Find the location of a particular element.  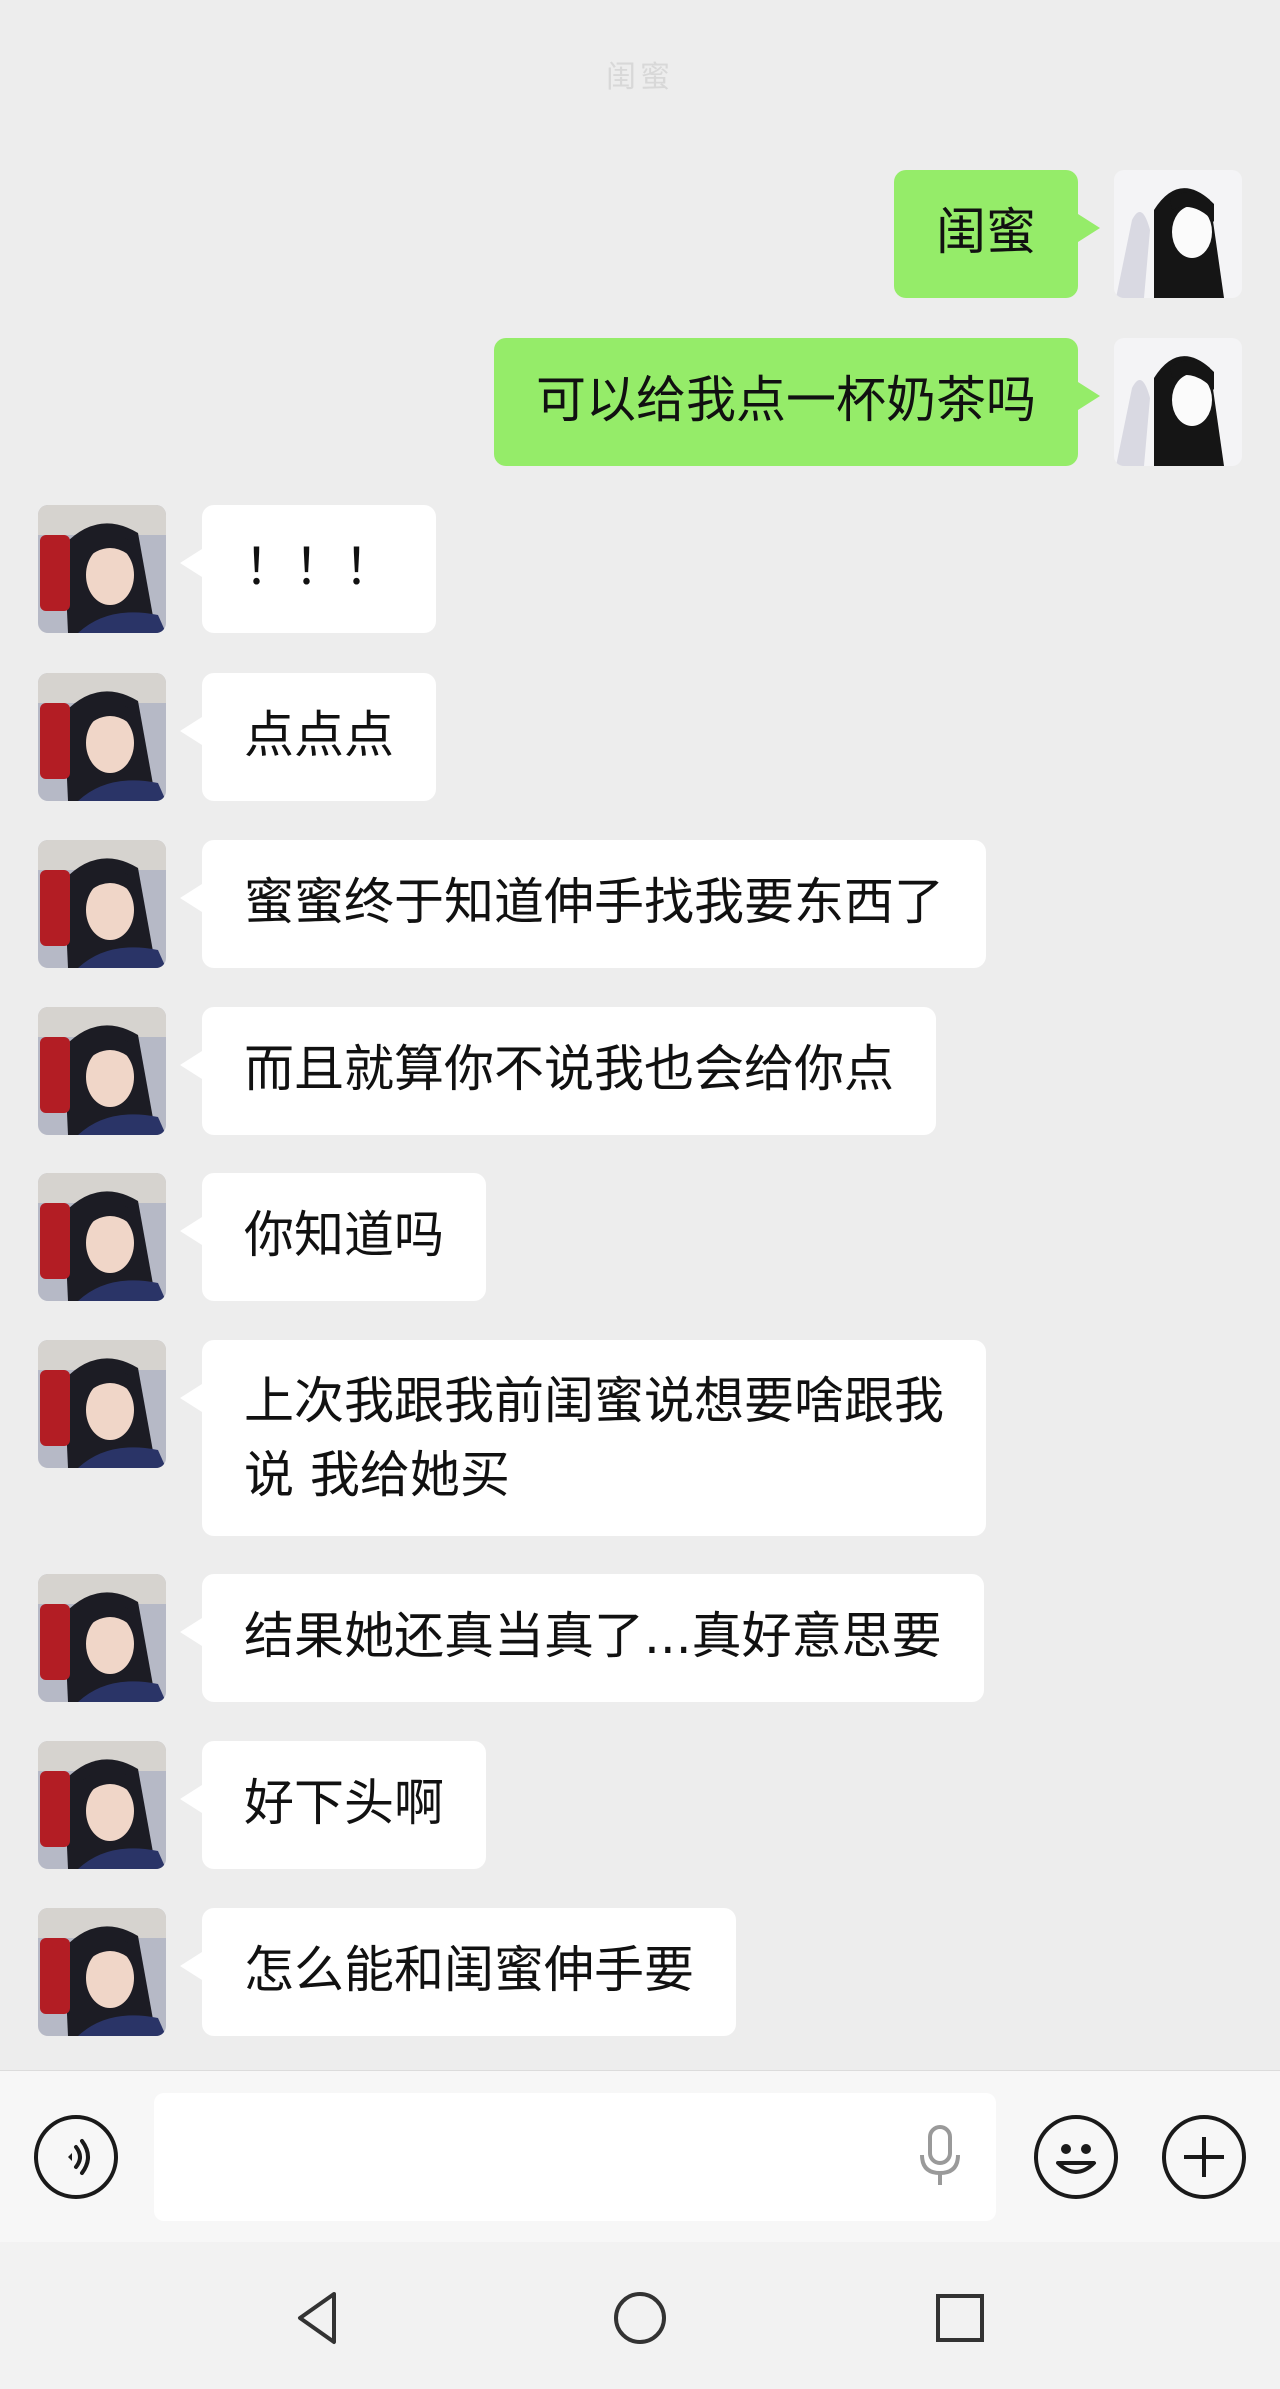

circle-home-icon is located at coordinates (640, 2318).